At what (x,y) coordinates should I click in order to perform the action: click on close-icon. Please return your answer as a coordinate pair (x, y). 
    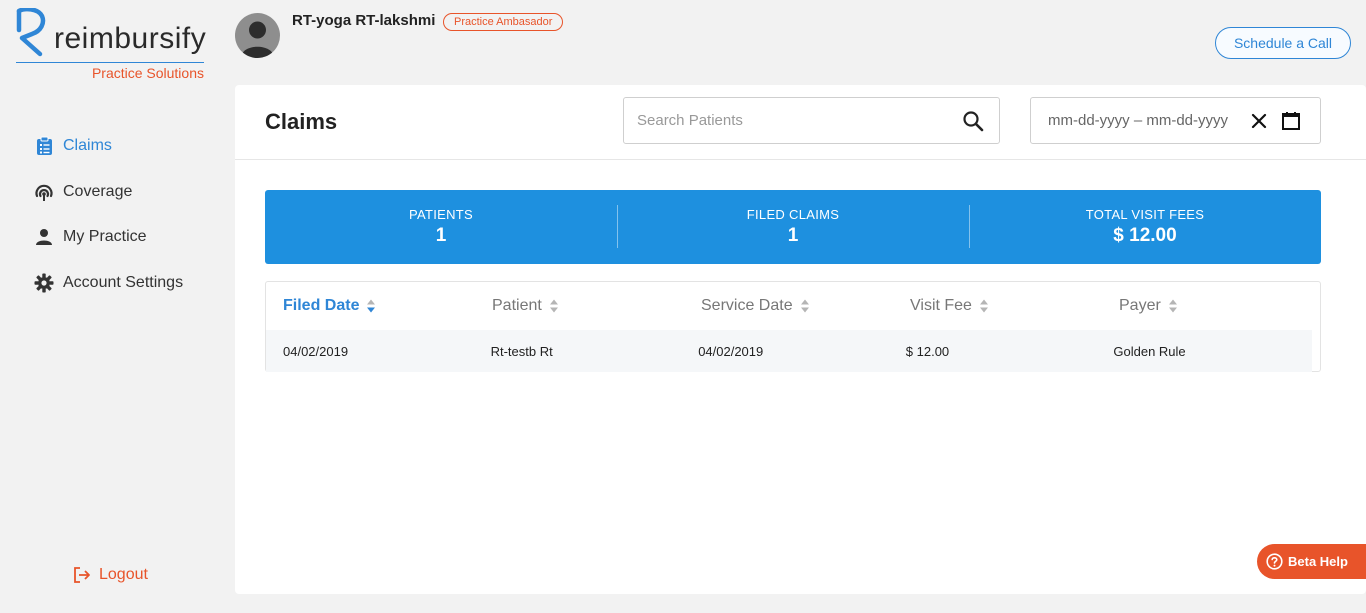
    Looking at the image, I should click on (1259, 121).